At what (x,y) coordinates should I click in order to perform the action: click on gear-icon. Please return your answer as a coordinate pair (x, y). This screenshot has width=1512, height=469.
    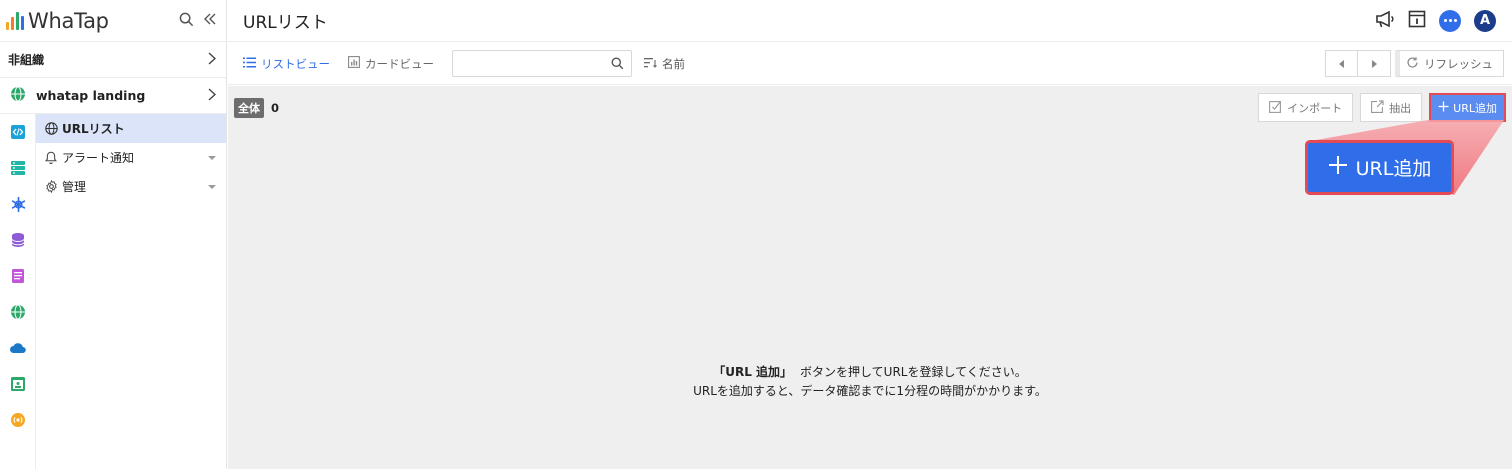
    Looking at the image, I should click on (51, 187).